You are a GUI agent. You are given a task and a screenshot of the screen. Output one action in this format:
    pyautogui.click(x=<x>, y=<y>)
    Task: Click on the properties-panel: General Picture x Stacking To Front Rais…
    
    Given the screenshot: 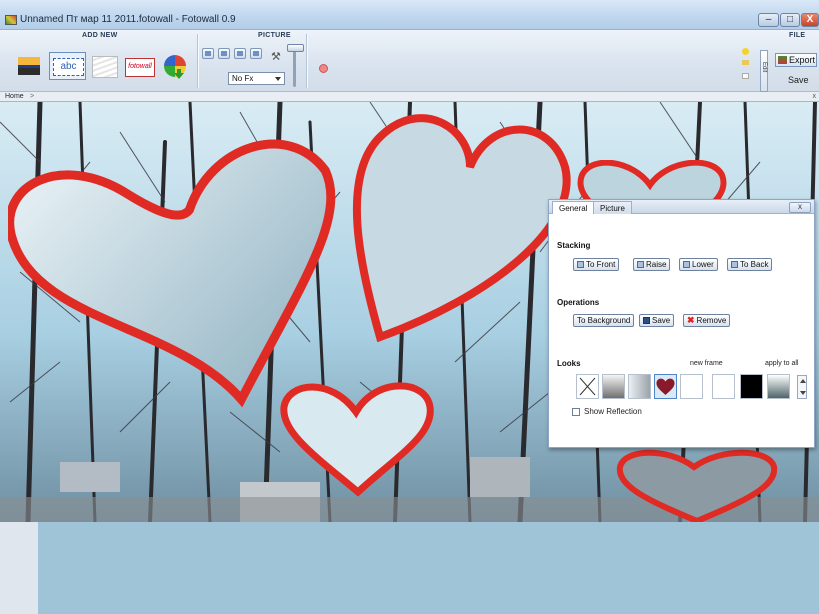 What is the action you would take?
    pyautogui.click(x=681, y=323)
    